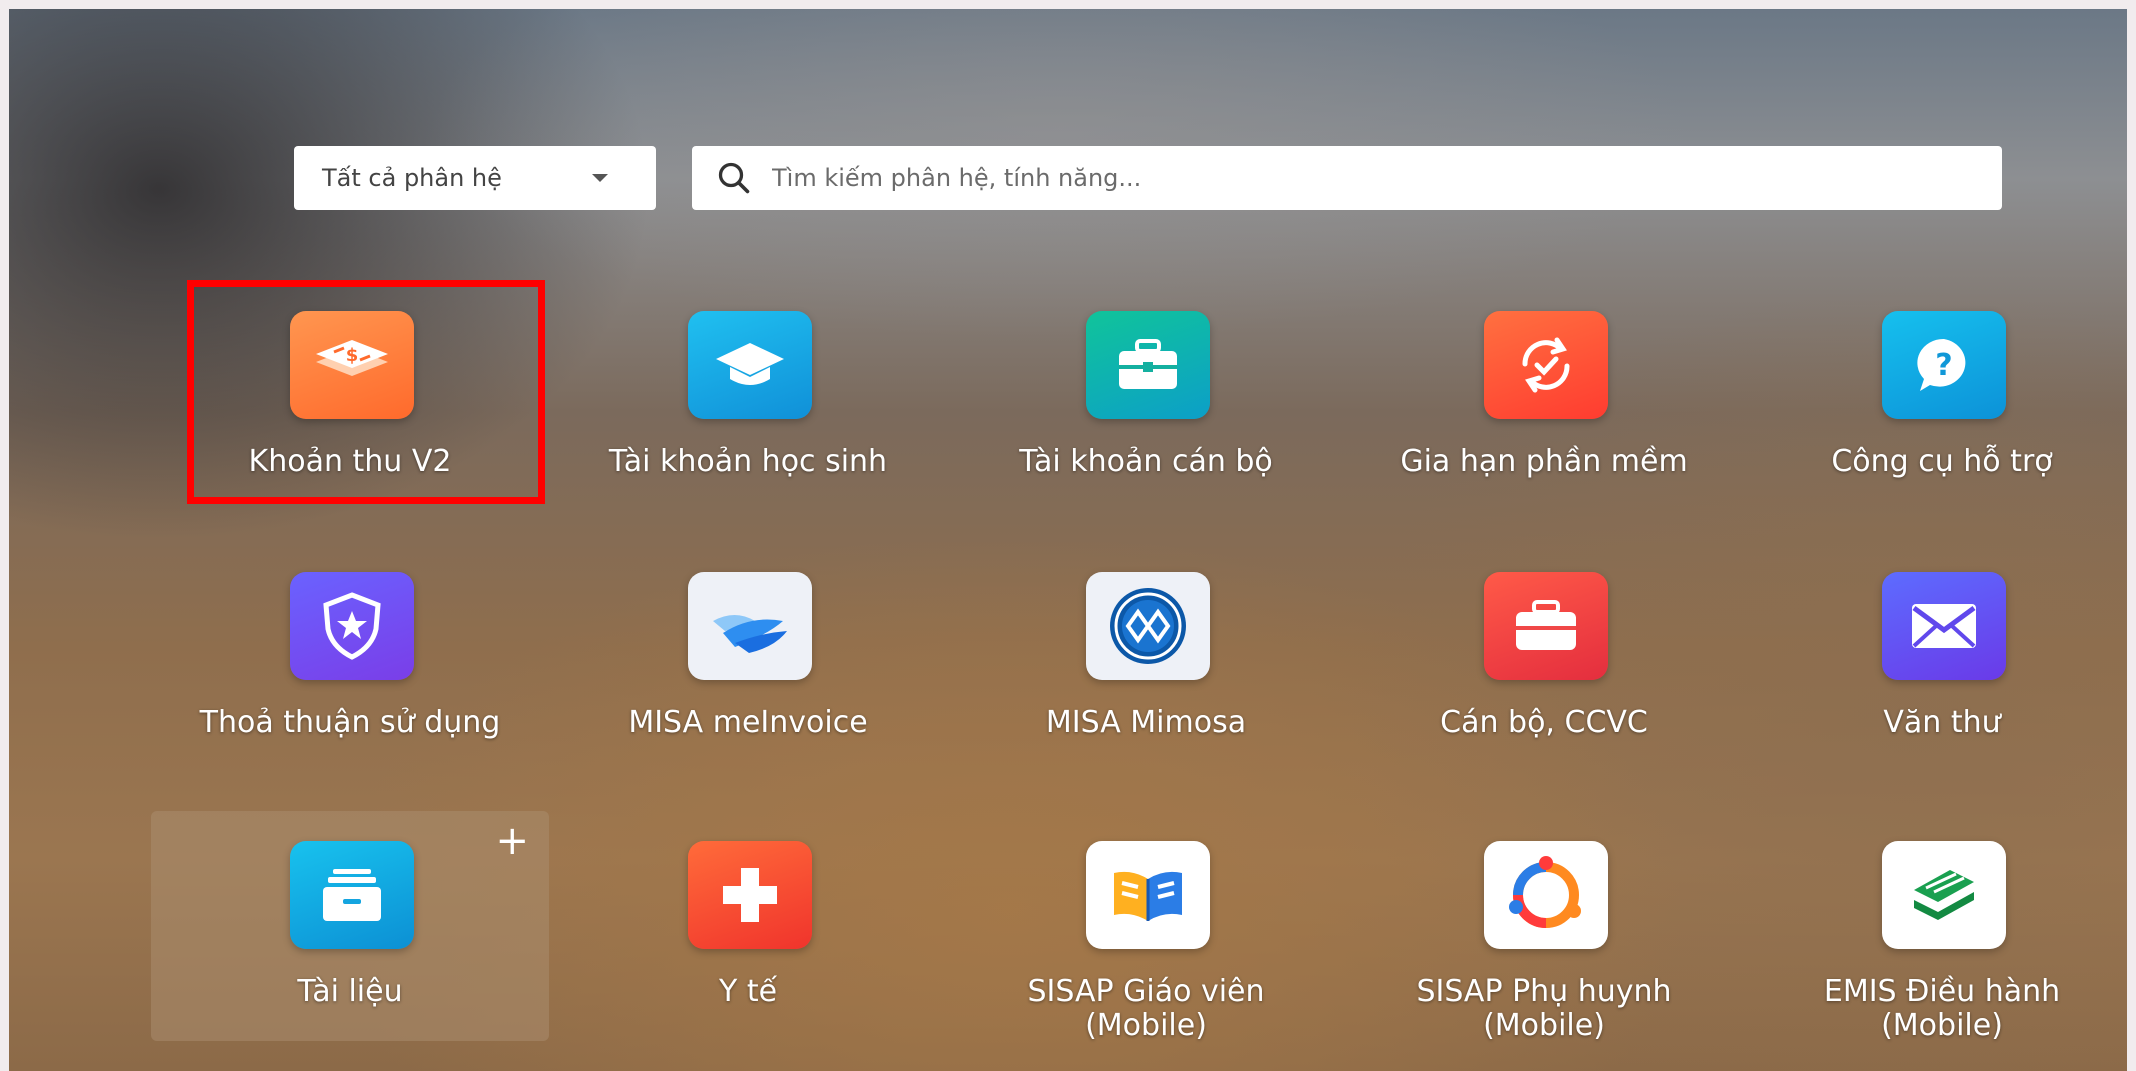  Describe the element at coordinates (1146, 687) in the screenshot. I see `app-tile-misa-mimosa: MISA Mimosa` at that location.